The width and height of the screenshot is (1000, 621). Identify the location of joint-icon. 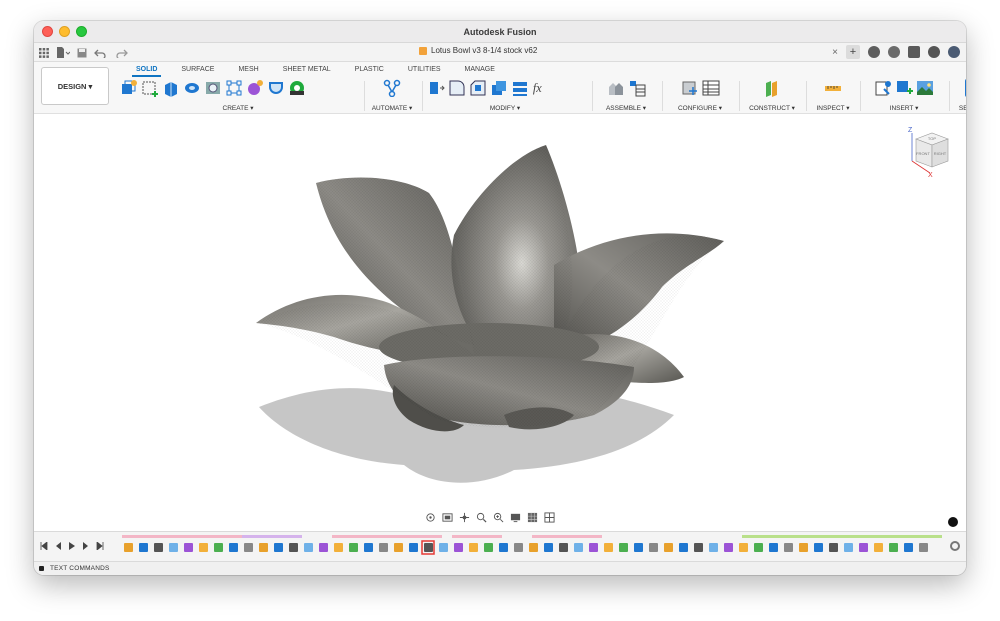
(616, 88).